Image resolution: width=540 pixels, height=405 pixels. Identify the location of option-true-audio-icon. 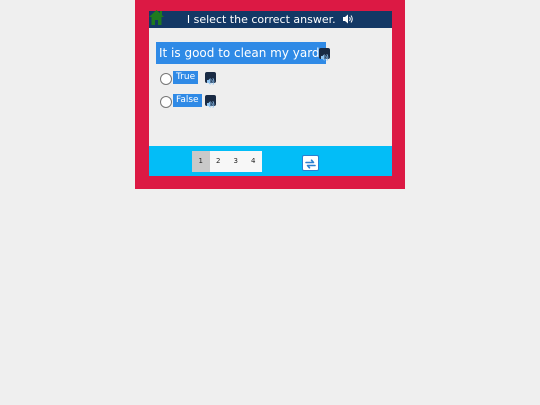
(210, 79).